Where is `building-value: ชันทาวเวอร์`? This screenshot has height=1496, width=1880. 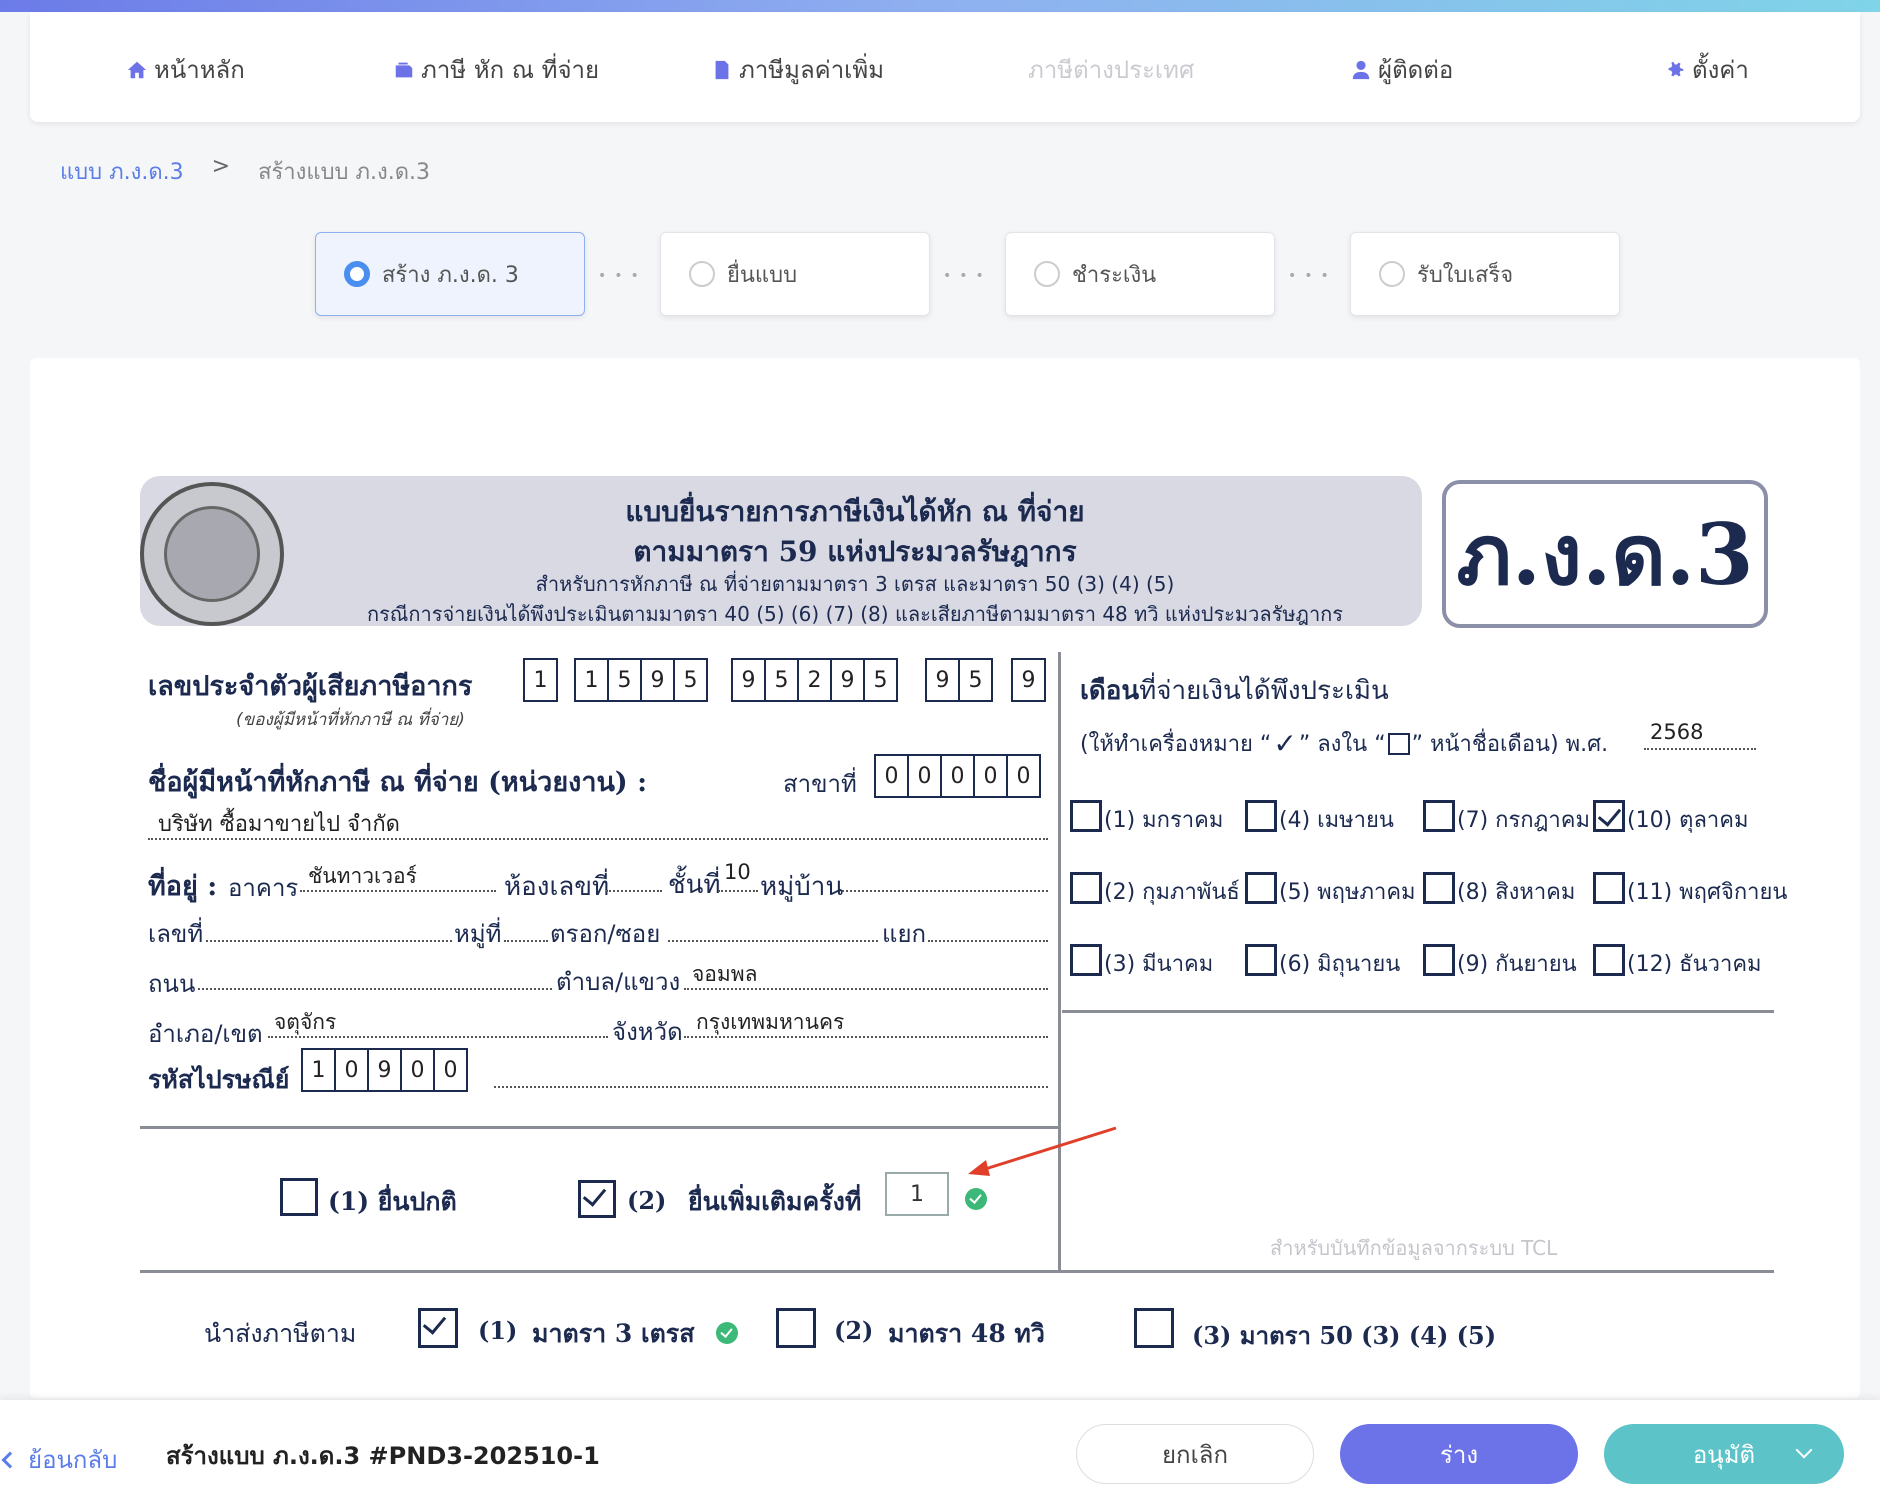
building-value: ชันทาวเวอร์ is located at coordinates (362, 876).